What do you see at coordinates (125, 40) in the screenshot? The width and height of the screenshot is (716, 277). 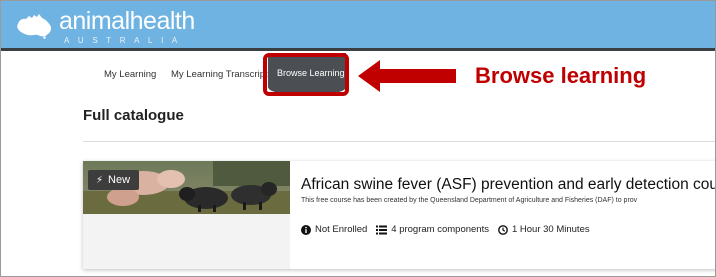 I see `logo-subtext: AUSTRALIA` at bounding box center [125, 40].